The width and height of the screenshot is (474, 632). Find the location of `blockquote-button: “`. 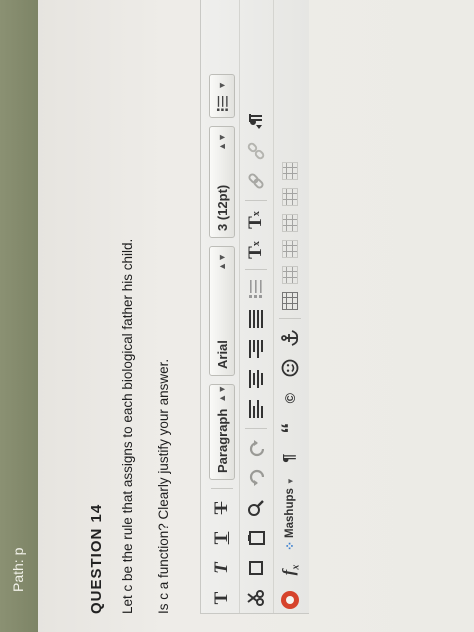

blockquote-button: “ is located at coordinates (290, 428).